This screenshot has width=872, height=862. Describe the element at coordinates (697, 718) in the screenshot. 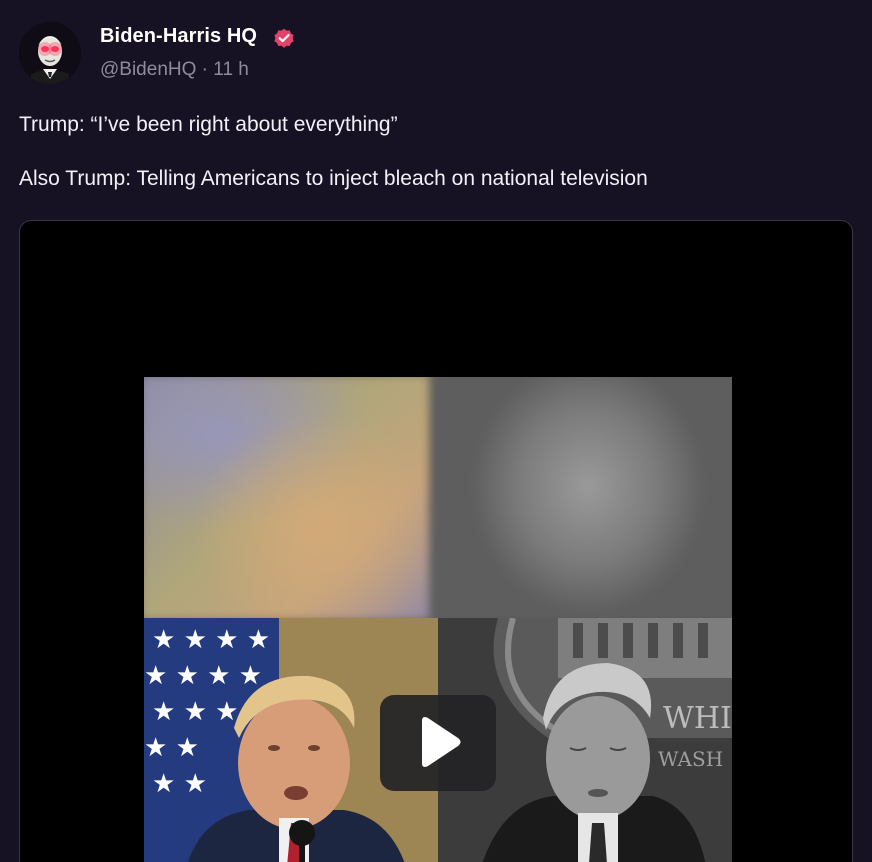

I see `svg-text: WHI` at that location.